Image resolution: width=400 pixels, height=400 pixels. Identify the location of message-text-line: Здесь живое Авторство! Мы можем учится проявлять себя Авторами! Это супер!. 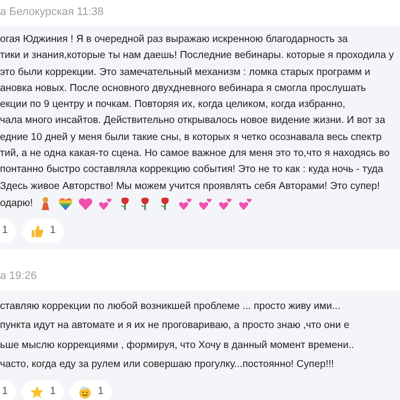
(190, 187).